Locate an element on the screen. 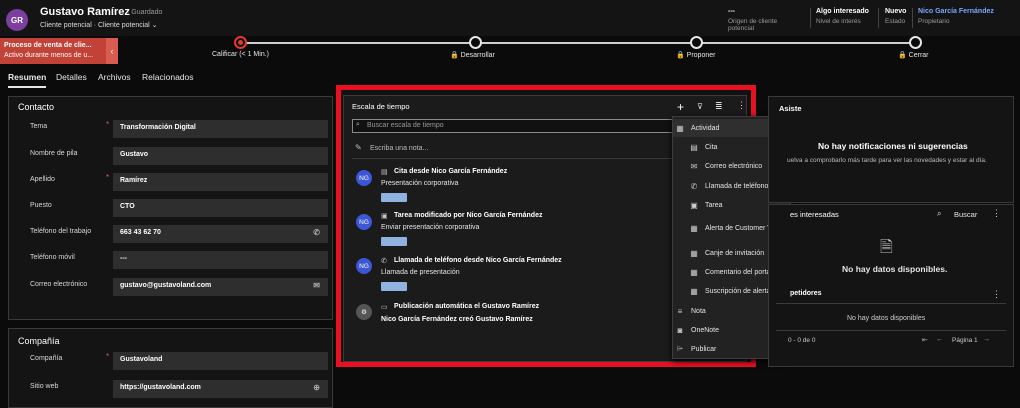 This screenshot has width=1020, height=408. menu-item-label: Actividad is located at coordinates (705, 128).